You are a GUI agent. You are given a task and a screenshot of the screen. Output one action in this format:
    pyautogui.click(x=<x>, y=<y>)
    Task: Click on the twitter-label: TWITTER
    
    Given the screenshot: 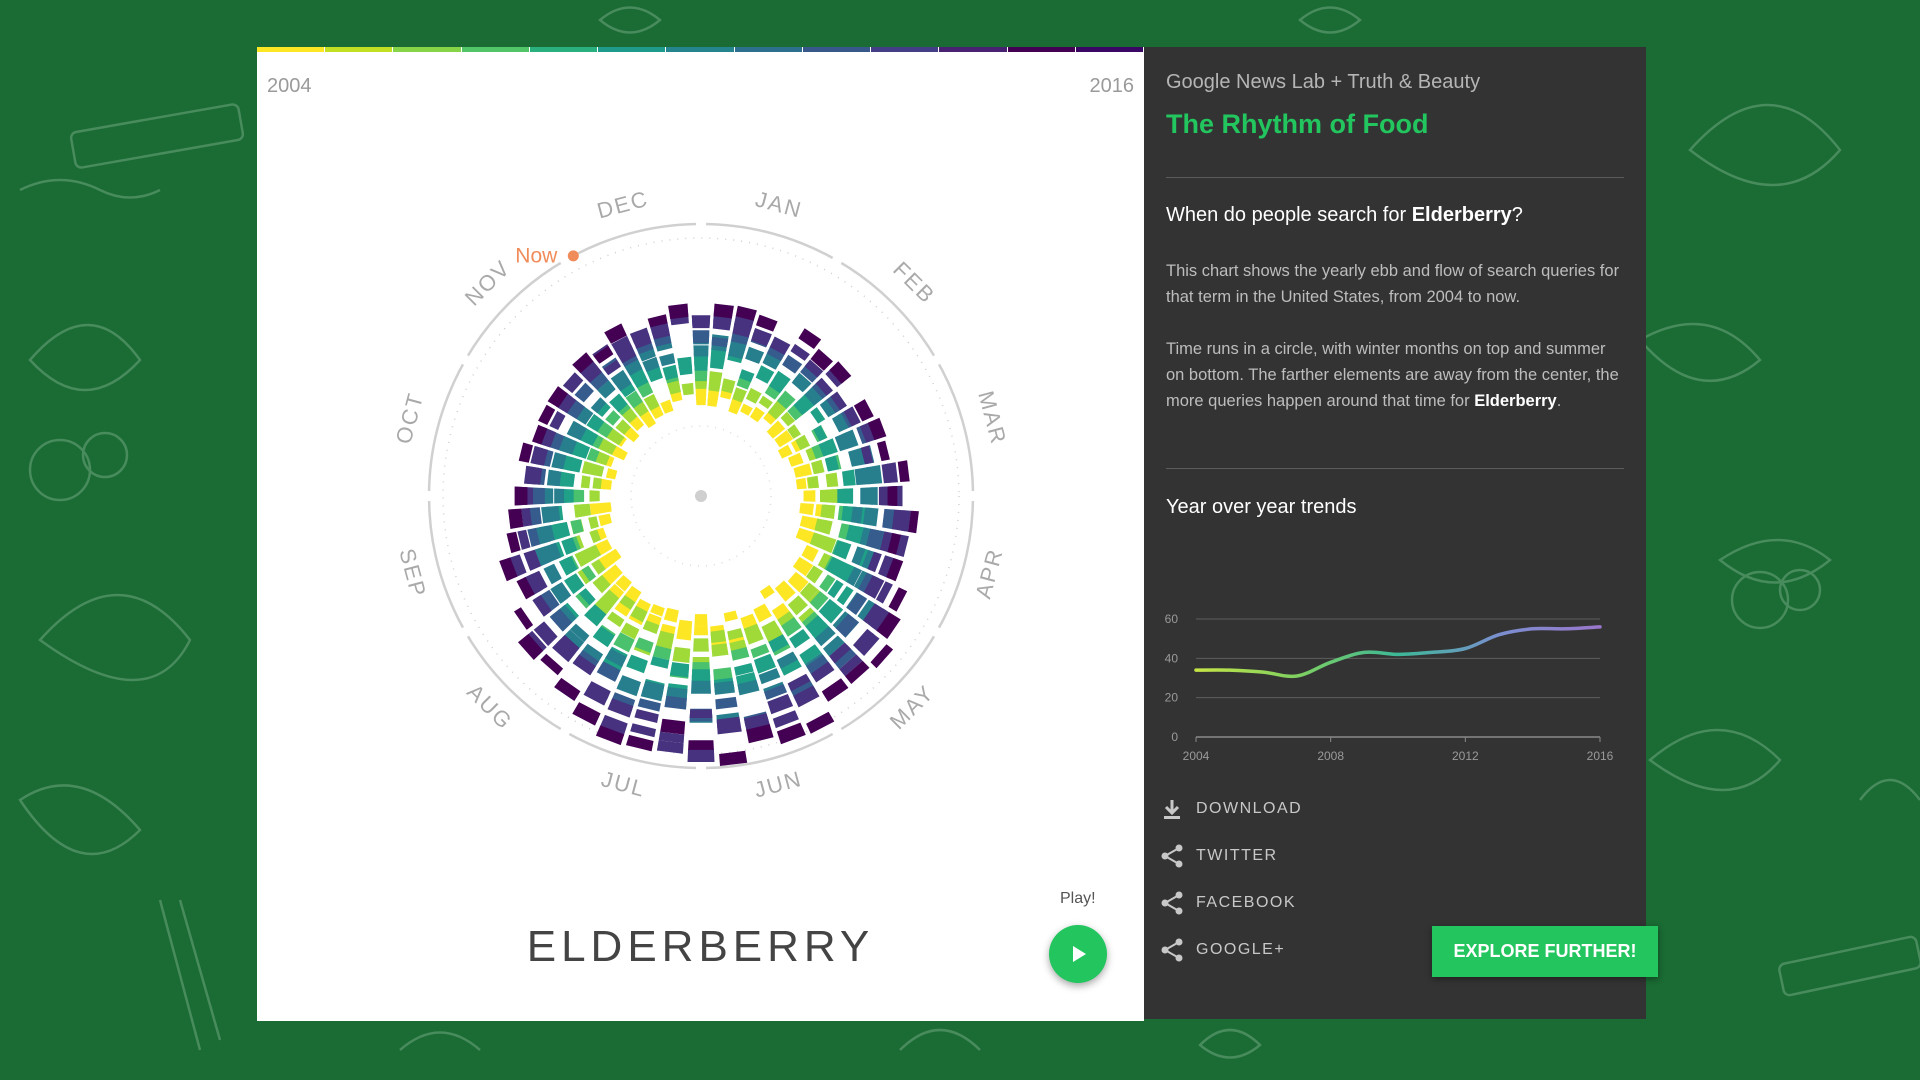 What is the action you would take?
    pyautogui.click(x=1237, y=855)
    